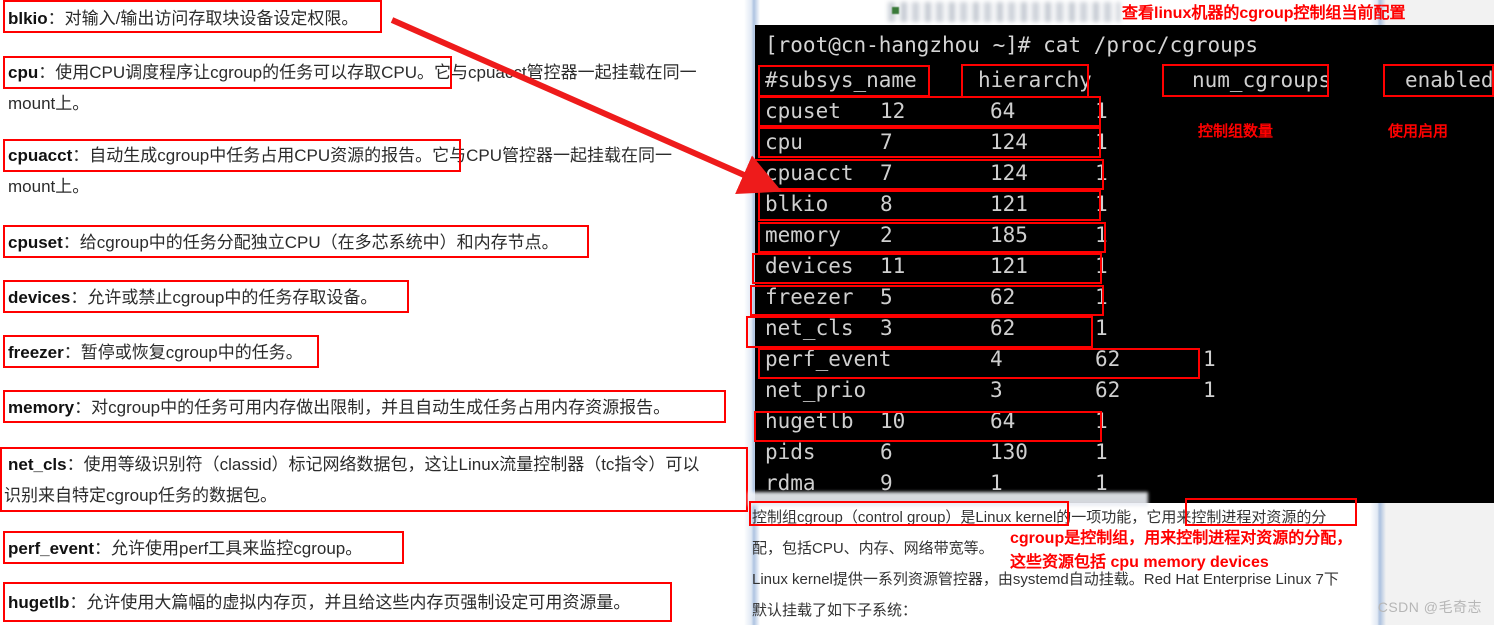  I want to click on terminal-prompt-line: [root@cn-hangzhou ~]# cat /proc/cgroups, so click(1012, 45).